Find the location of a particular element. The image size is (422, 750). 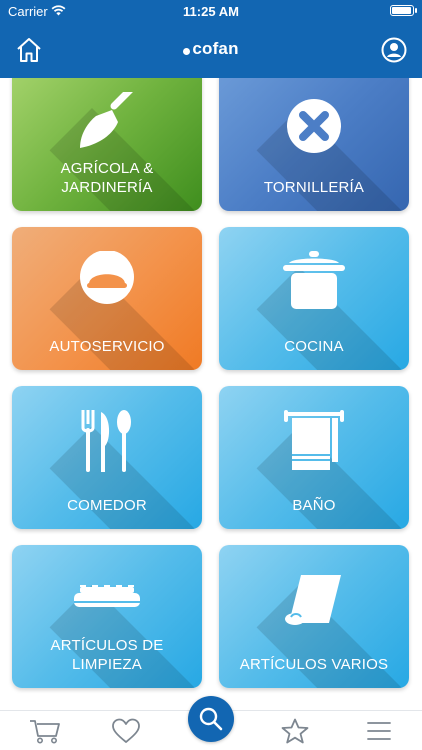

app-header: Carrier 11:25 AM cofan is located at coordinates (211, 39).